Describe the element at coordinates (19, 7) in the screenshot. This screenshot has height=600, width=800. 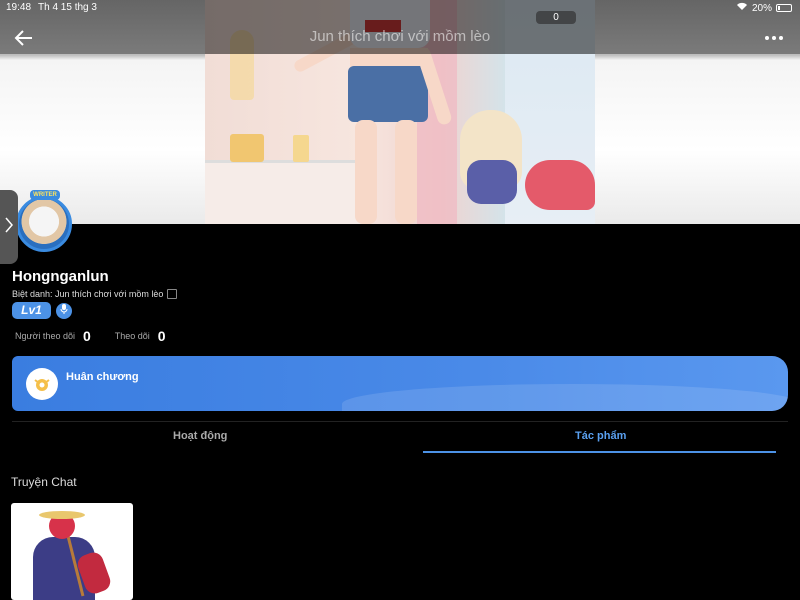
I see `status-time: 19:48` at that location.